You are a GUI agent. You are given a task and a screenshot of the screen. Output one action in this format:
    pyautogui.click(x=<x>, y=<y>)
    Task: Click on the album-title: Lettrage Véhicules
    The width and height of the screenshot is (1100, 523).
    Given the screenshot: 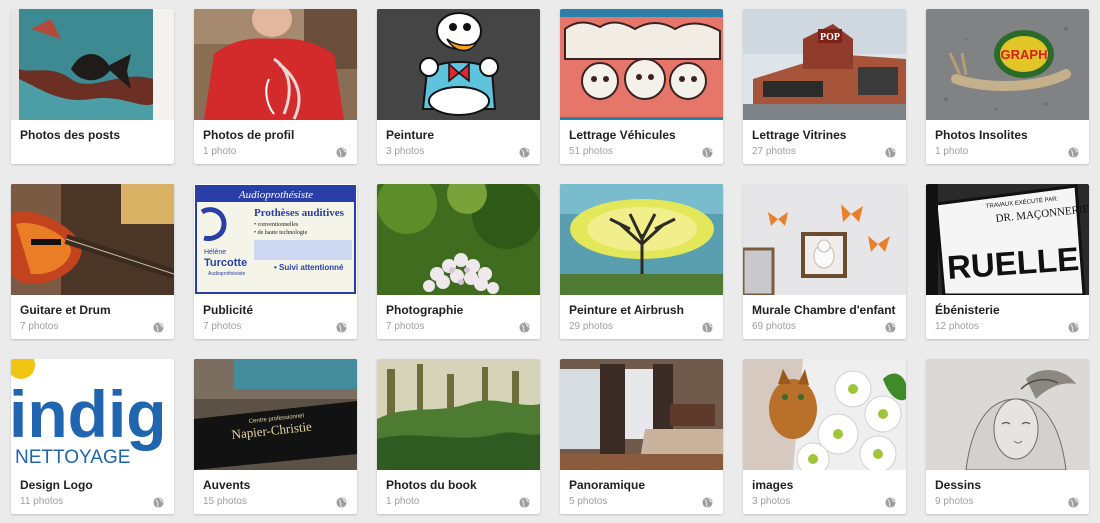 What is the action you would take?
    pyautogui.click(x=622, y=135)
    